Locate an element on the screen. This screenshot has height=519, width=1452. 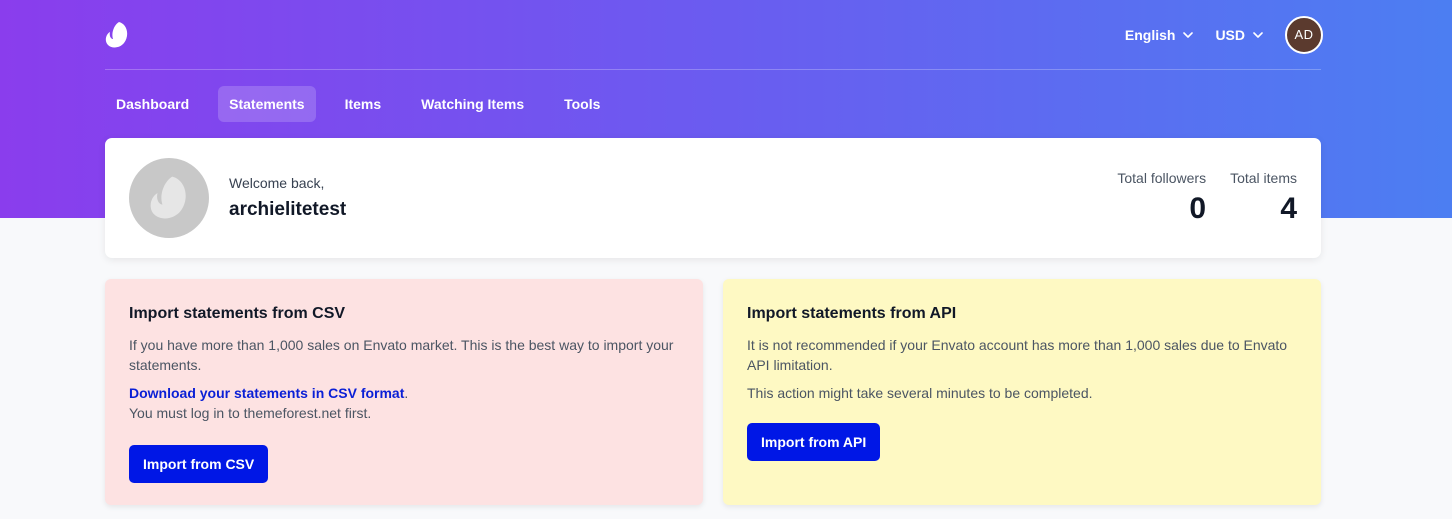
card-title: Import statements from API is located at coordinates (852, 313).